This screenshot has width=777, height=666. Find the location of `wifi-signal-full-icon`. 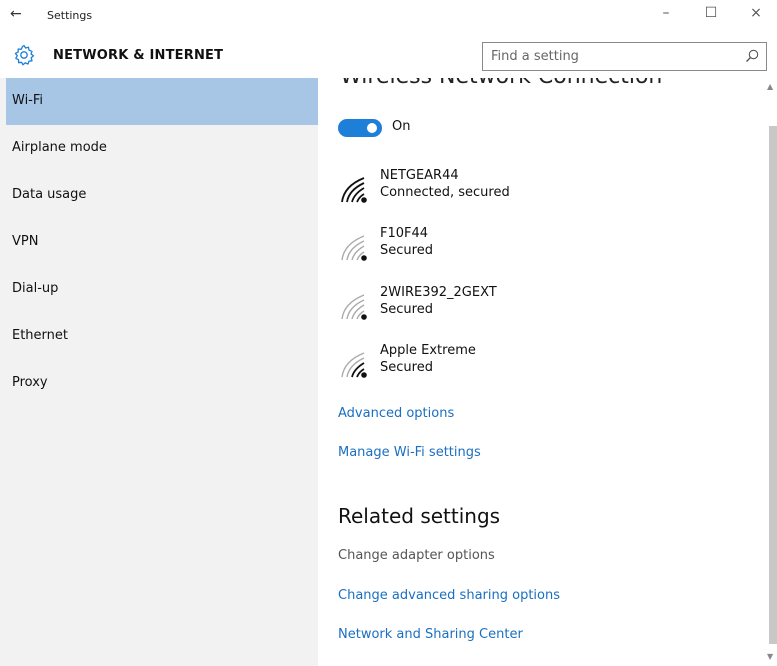

wifi-signal-full-icon is located at coordinates (354, 190).